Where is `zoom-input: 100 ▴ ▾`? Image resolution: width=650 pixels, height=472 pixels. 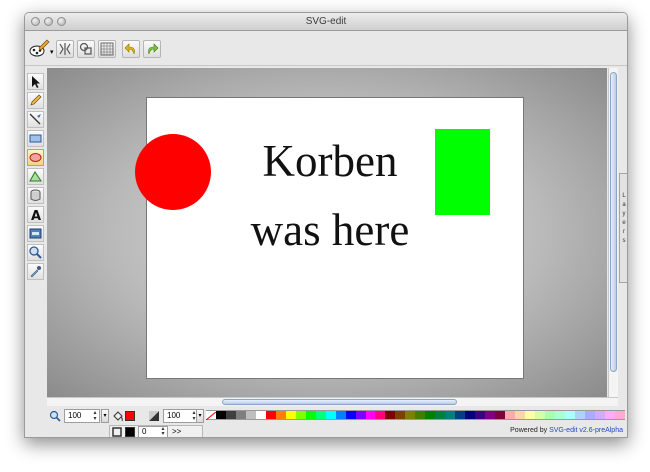 zoom-input: 100 ▴ ▾ is located at coordinates (82, 416).